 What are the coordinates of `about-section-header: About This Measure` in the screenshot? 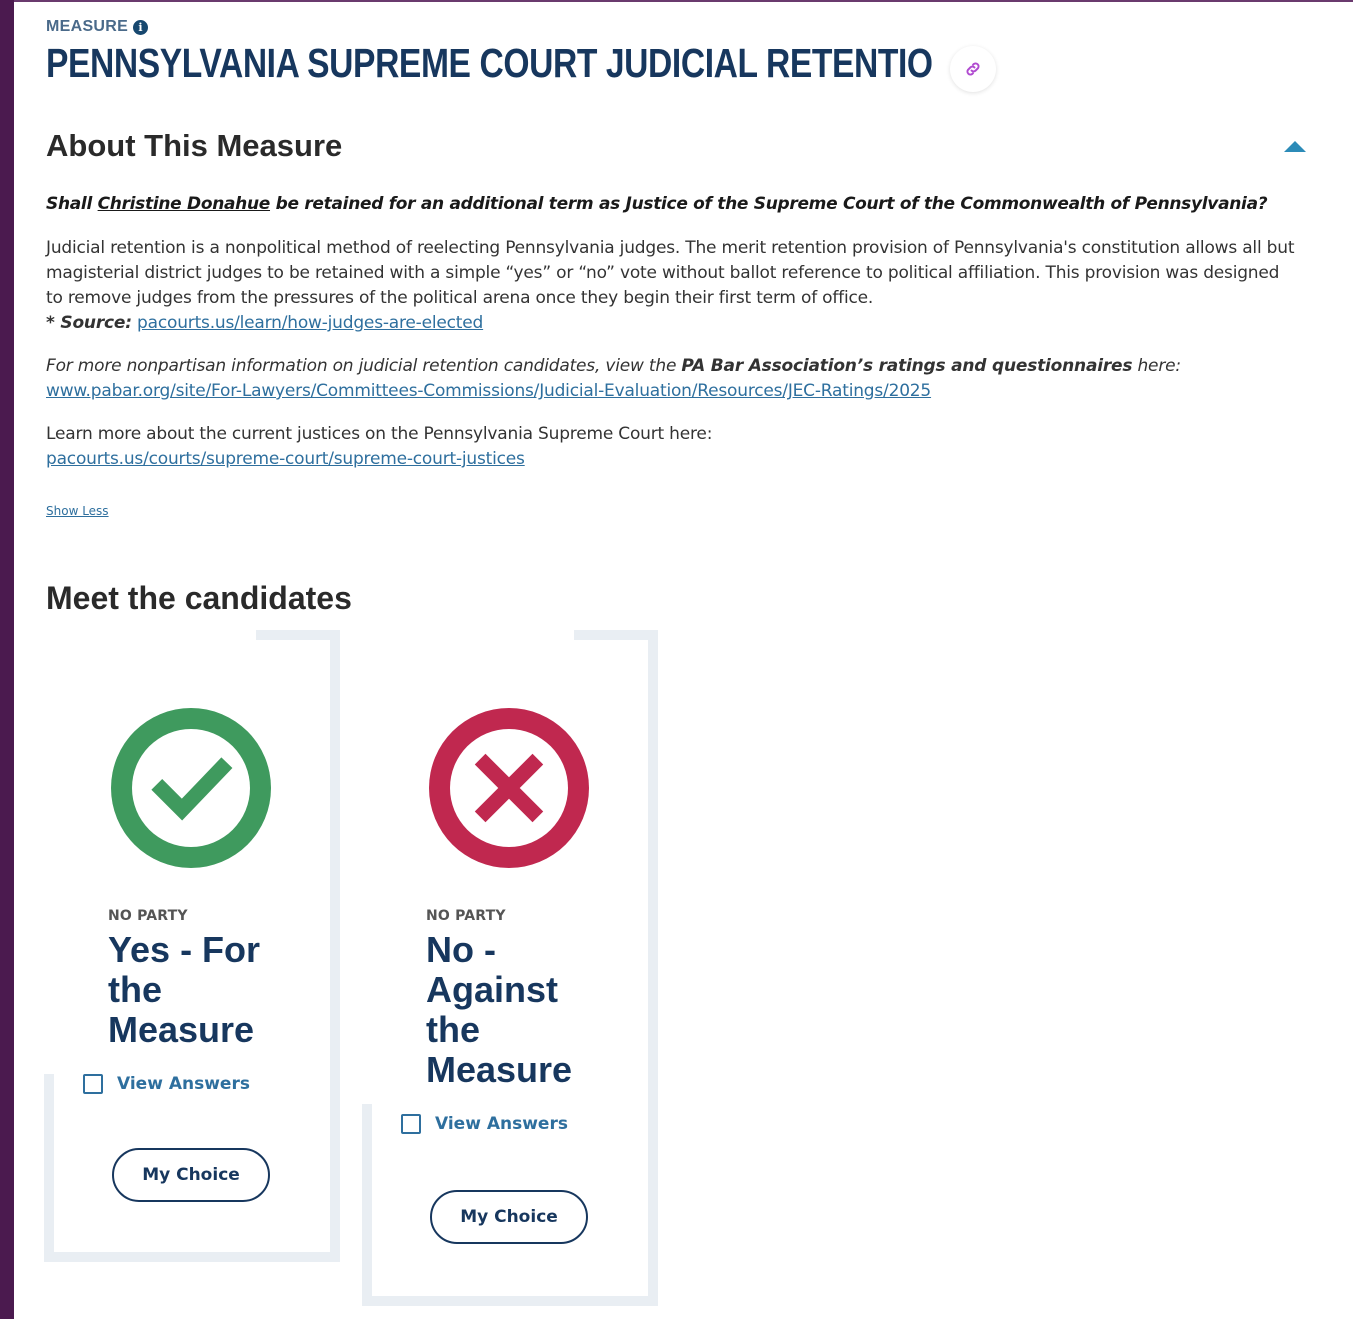 It's located at (676, 146).